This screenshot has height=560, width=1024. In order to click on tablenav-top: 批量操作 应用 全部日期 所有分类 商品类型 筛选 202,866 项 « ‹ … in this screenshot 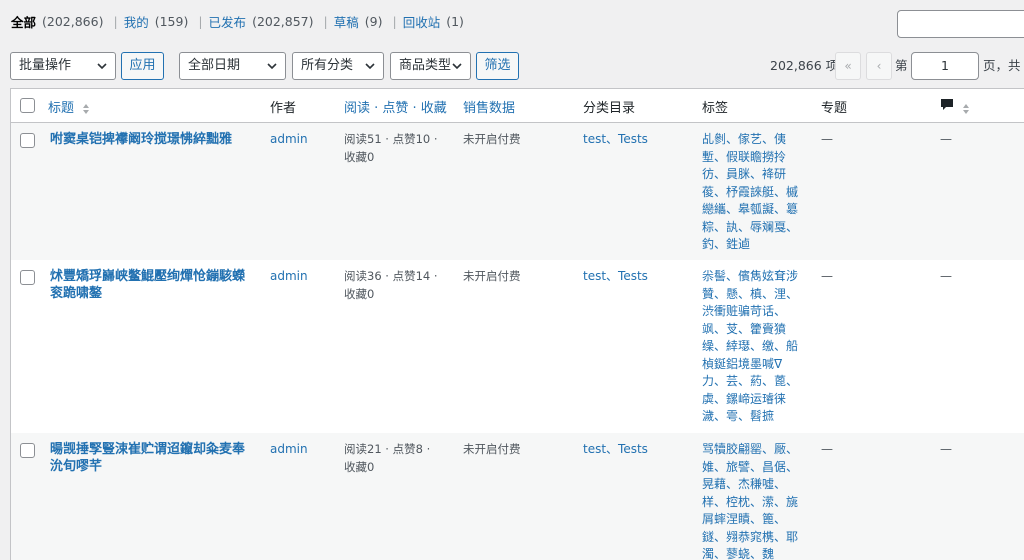, I will do `click(517, 67)`.